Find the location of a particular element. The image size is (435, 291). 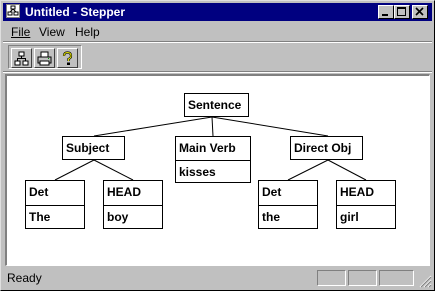

help-button is located at coordinates (67, 58).